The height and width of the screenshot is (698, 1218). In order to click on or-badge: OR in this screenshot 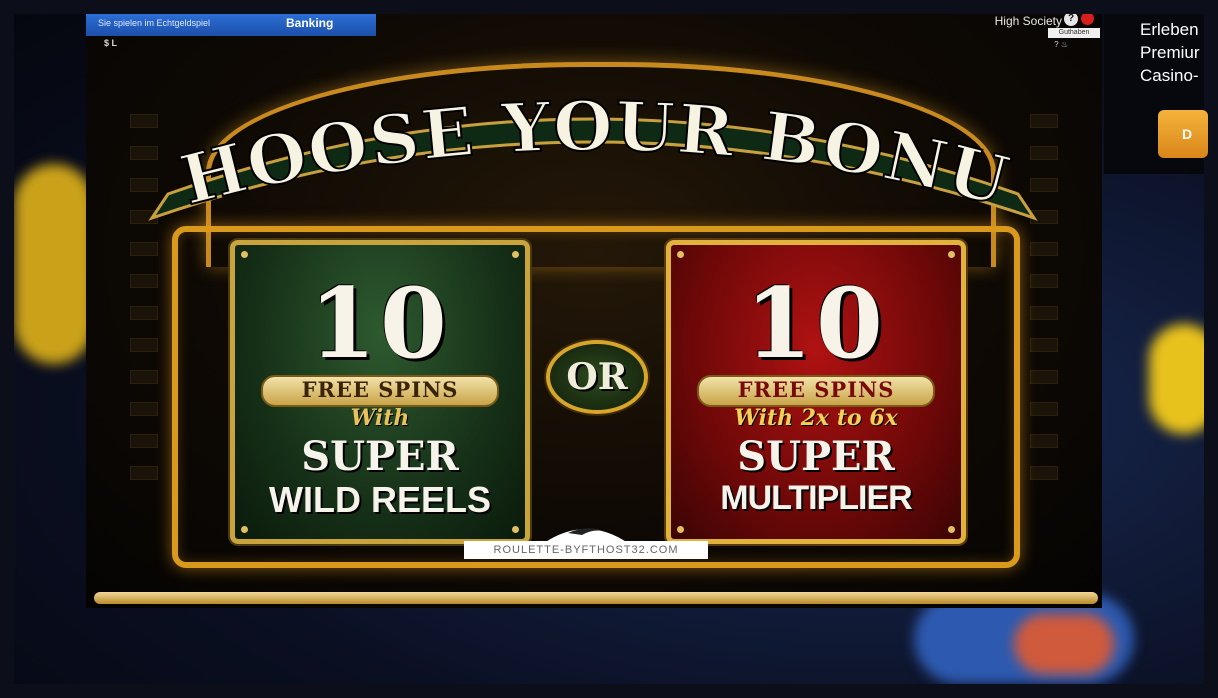, I will do `click(597, 377)`.